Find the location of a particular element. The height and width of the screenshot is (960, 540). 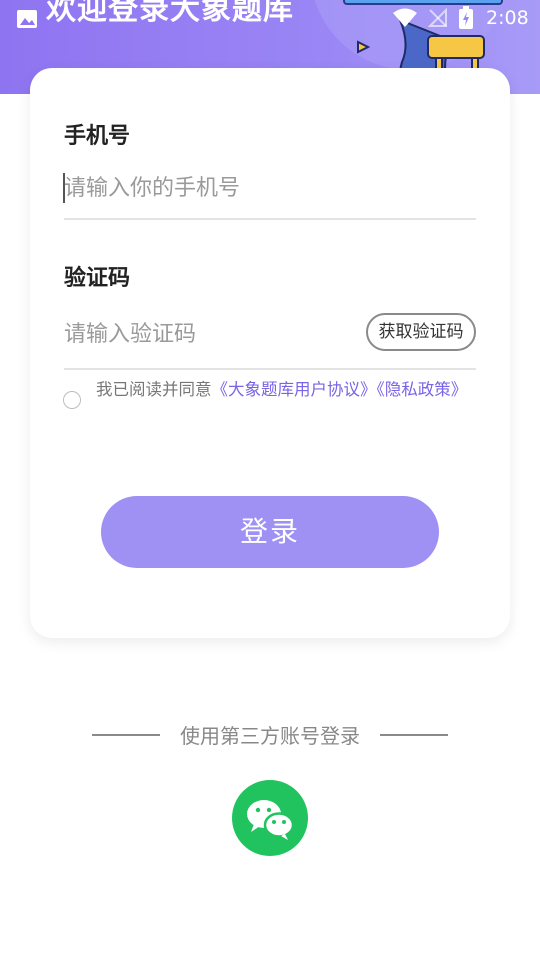

wechat-login-button is located at coordinates (270, 818).